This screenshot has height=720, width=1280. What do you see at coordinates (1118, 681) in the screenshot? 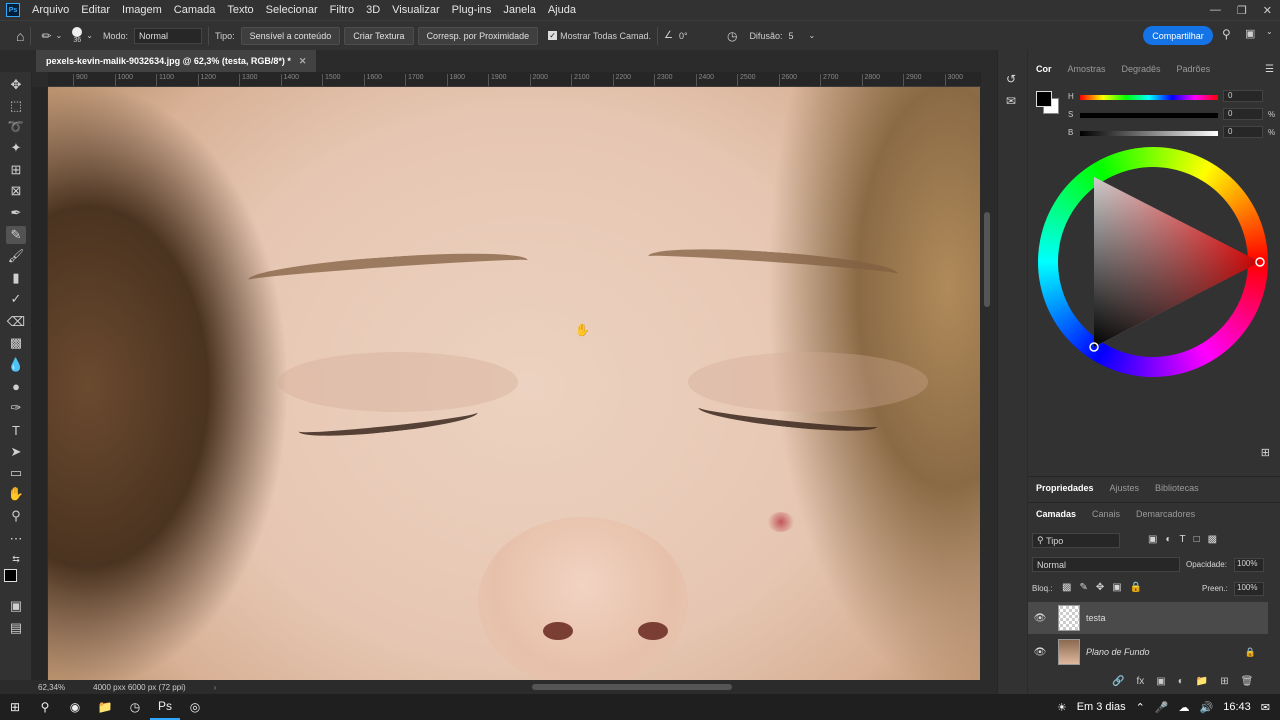
I see `link-layers-icon: 🔗` at bounding box center [1118, 681].